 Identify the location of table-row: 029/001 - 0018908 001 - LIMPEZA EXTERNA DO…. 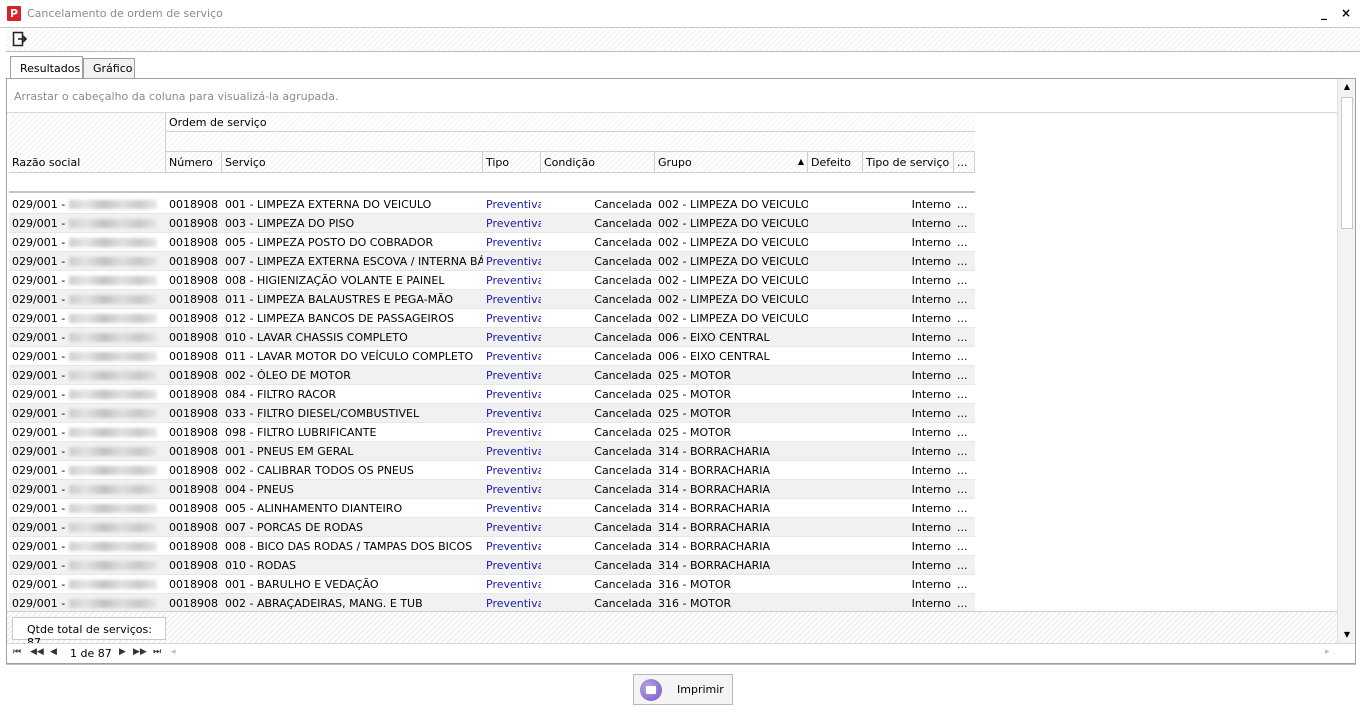
(492, 204).